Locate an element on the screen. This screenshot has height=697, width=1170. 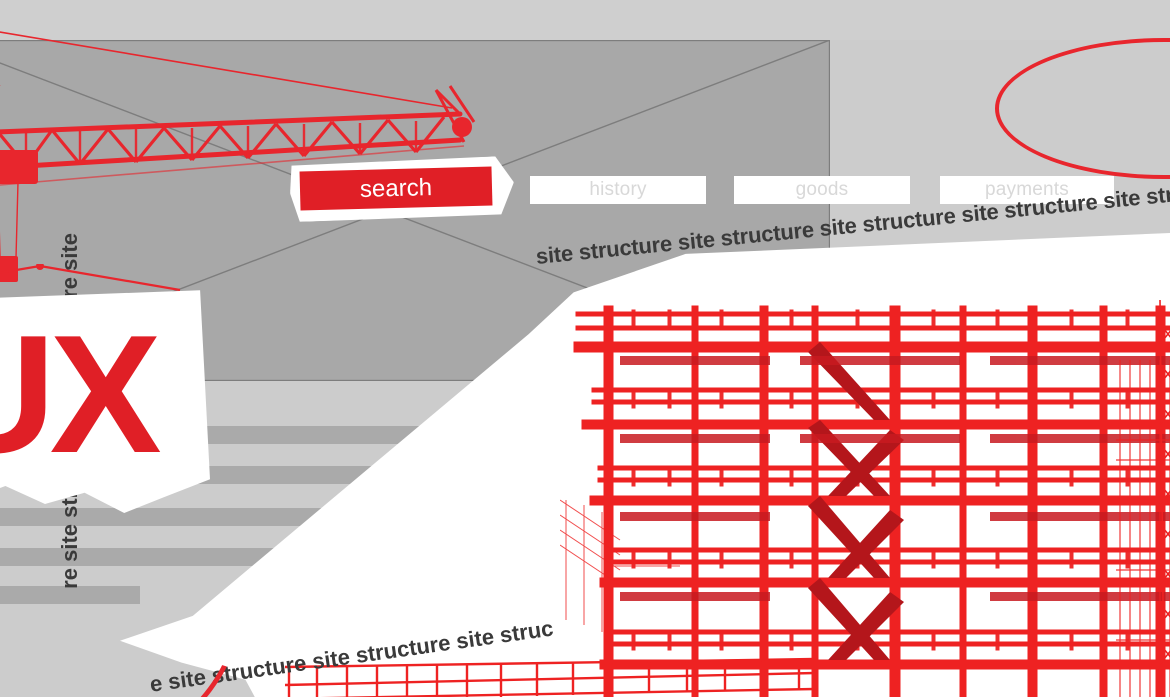
crane-jib-bottom-chord is located at coordinates (231, 154).